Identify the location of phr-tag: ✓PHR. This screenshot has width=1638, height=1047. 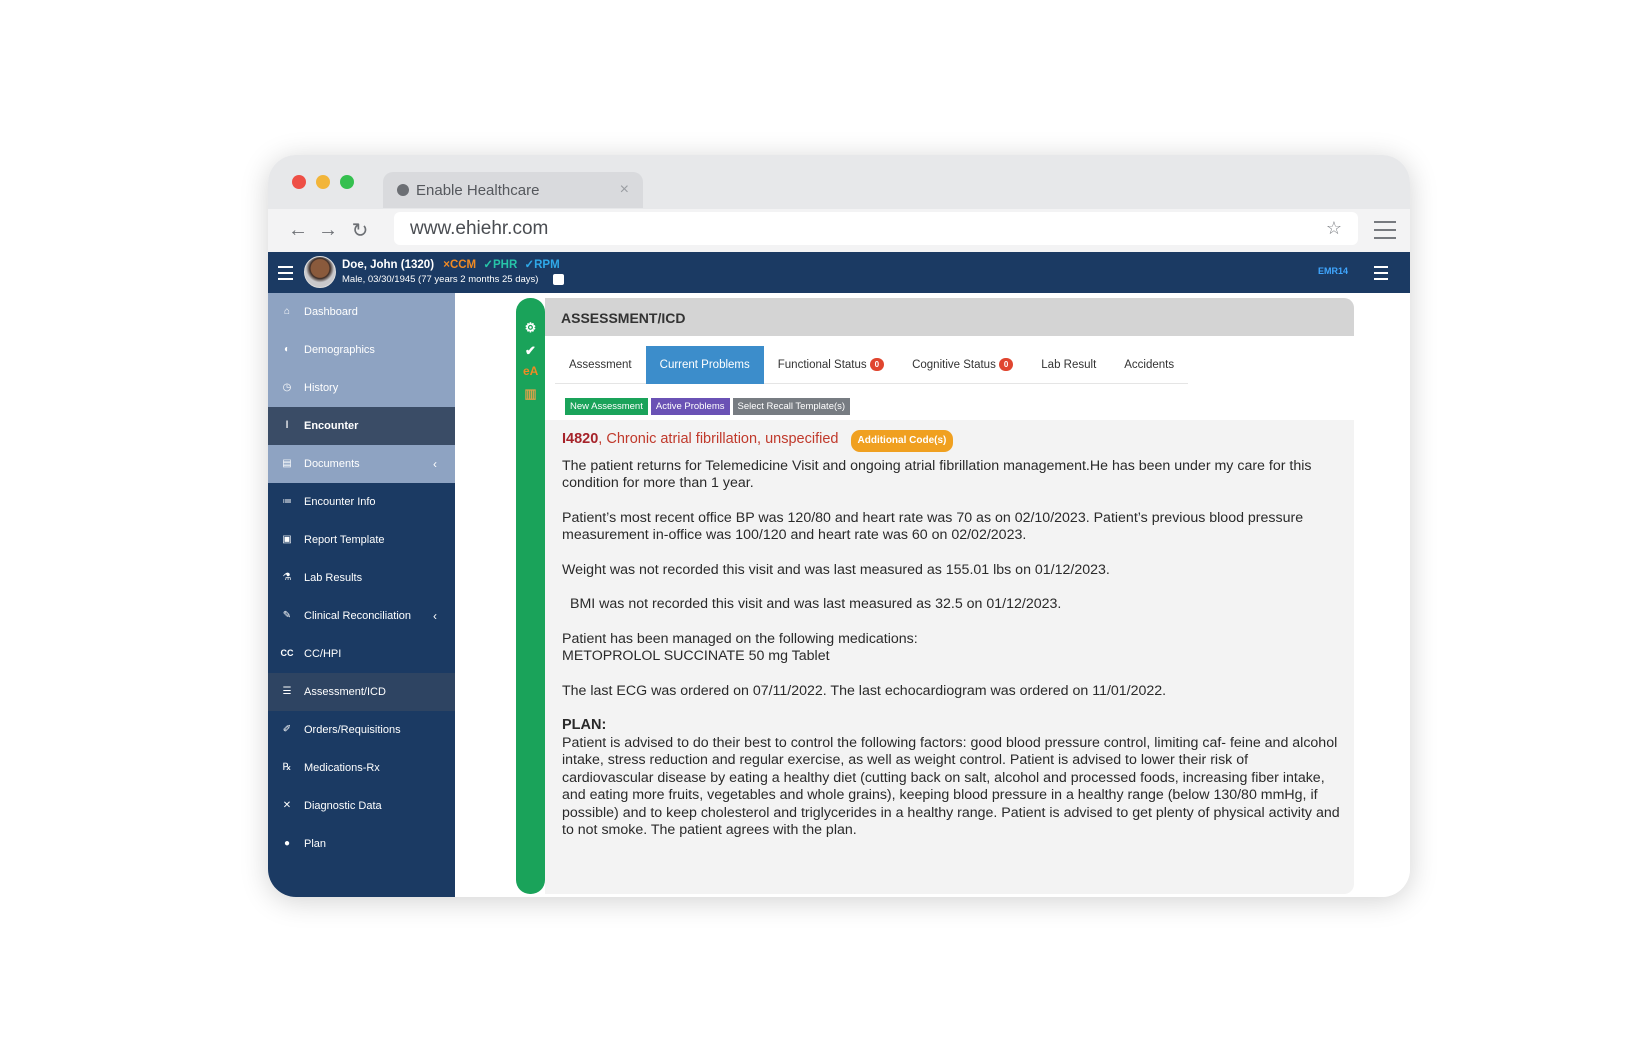
(500, 265).